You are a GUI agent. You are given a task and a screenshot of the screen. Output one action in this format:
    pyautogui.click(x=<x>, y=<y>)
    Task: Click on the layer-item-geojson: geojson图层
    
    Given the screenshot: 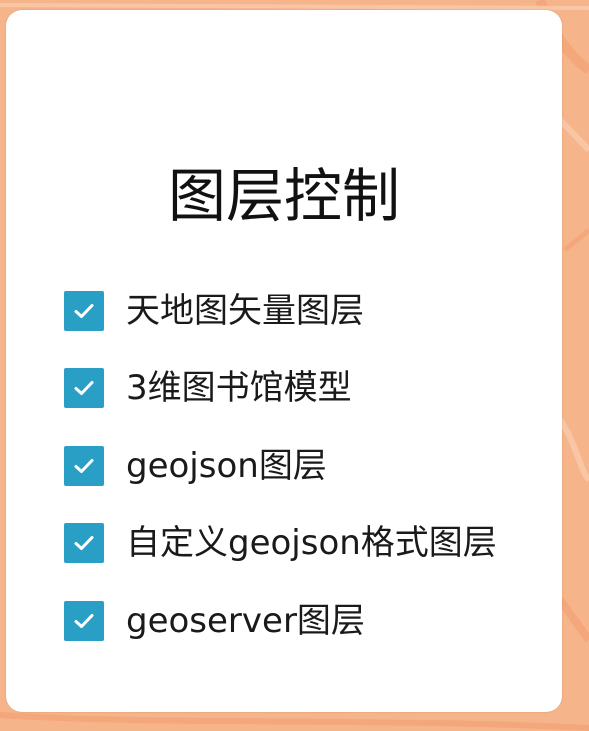 What is the action you would take?
    pyautogui.click(x=299, y=466)
    